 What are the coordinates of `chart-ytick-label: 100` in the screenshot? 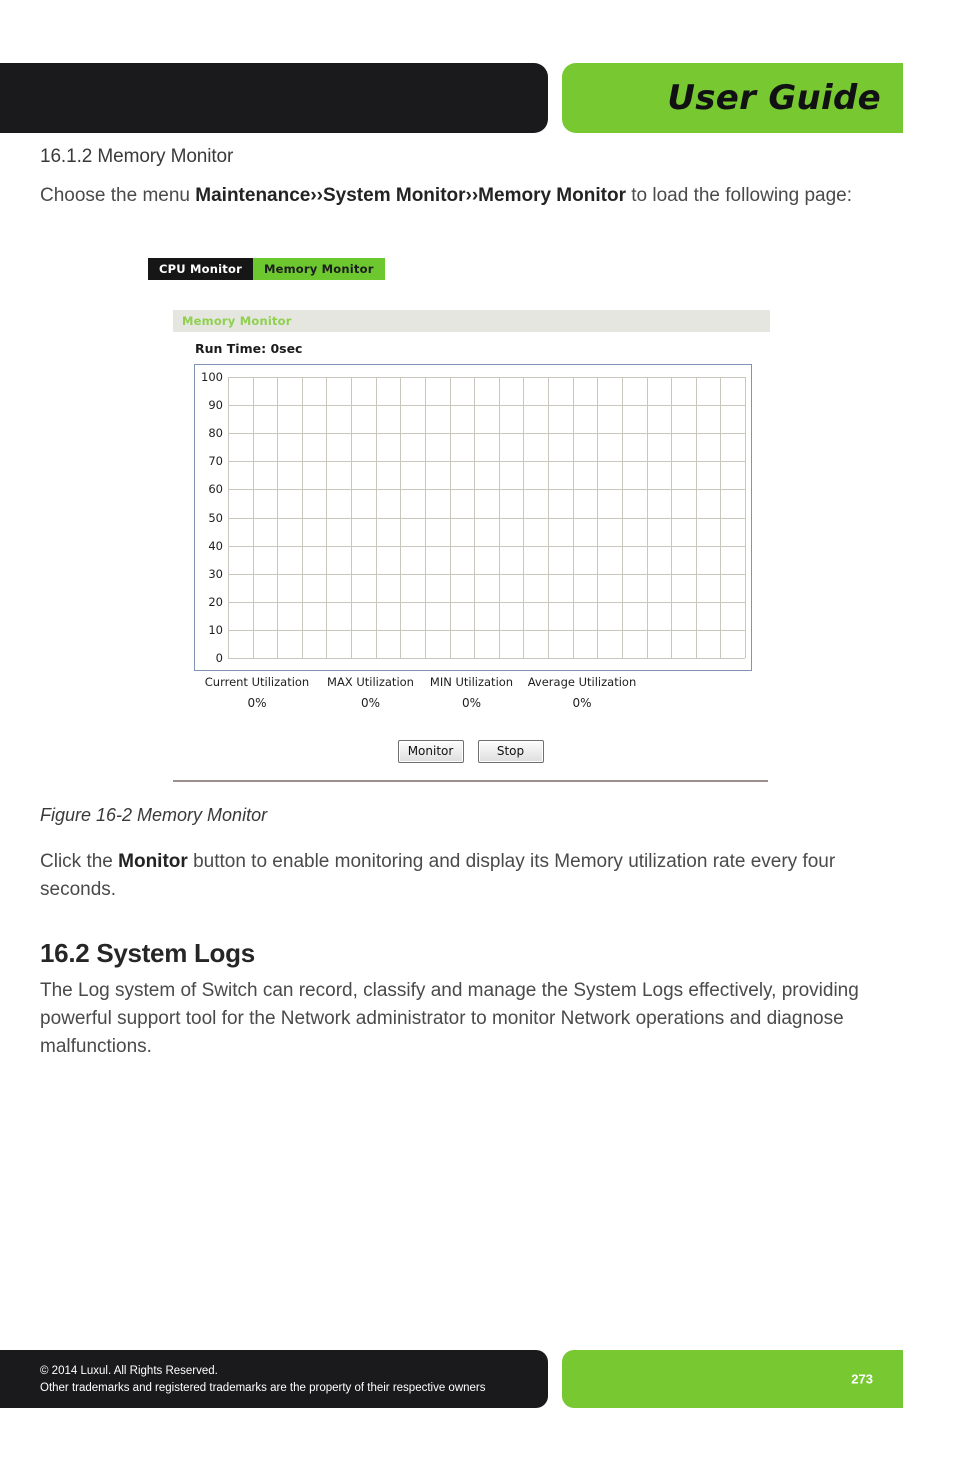 It's located at (212, 377).